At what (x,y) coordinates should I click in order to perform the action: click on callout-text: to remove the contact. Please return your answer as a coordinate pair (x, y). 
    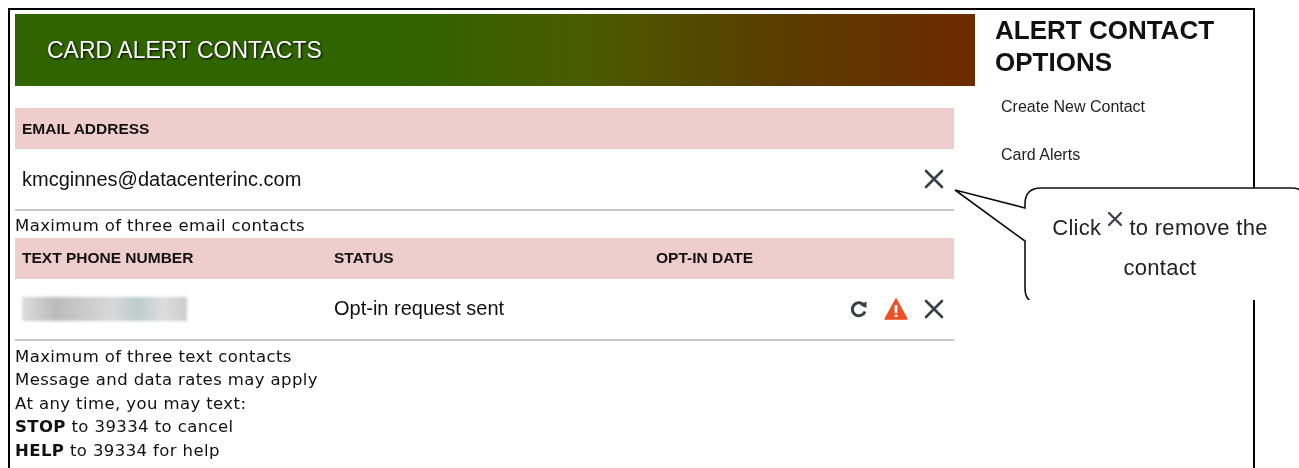
    Looking at the image, I should click on (1195, 247).